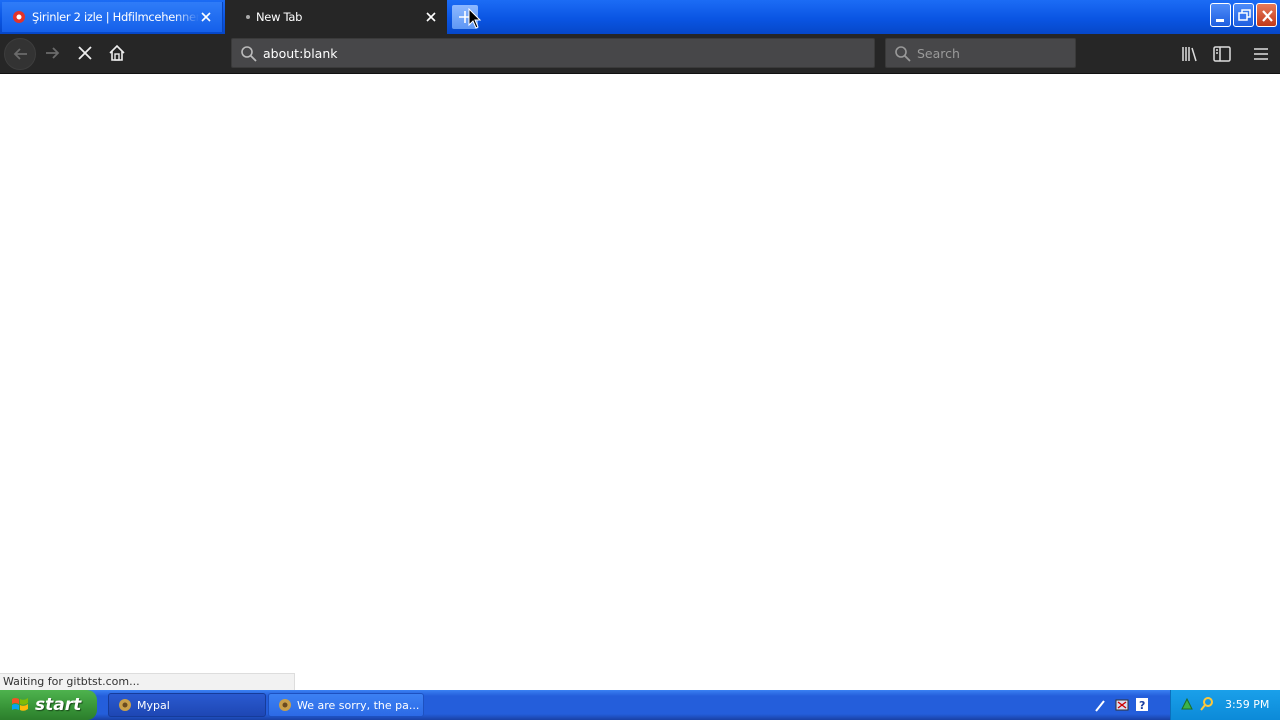 The height and width of the screenshot is (720, 1280). I want to click on search-bar, so click(980, 53).